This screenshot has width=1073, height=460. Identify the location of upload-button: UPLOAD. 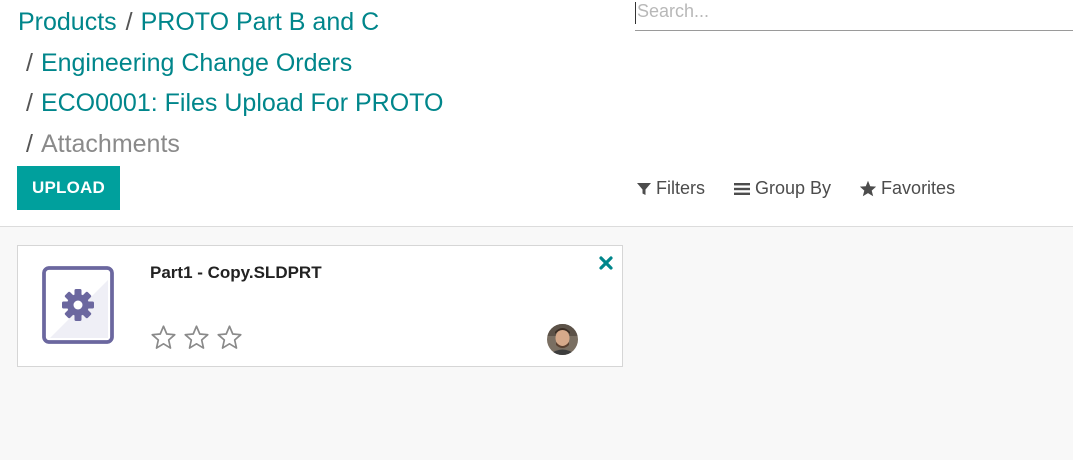
(68, 188).